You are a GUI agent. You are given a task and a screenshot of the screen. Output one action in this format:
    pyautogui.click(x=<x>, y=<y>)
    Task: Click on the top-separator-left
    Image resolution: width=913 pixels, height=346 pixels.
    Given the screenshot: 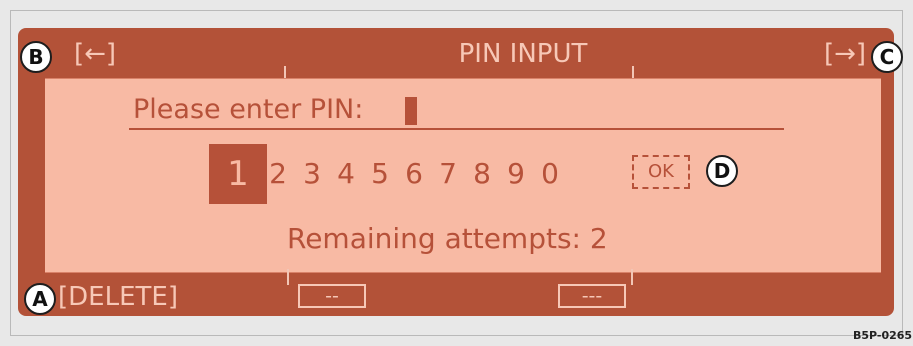 What is the action you would take?
    pyautogui.click(x=285, y=72)
    